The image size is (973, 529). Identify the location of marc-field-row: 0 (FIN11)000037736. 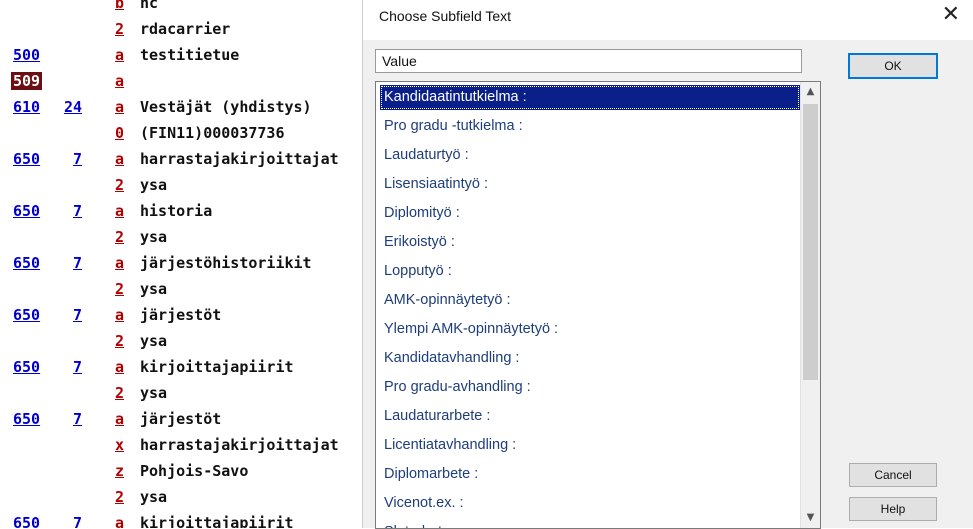
(185, 135).